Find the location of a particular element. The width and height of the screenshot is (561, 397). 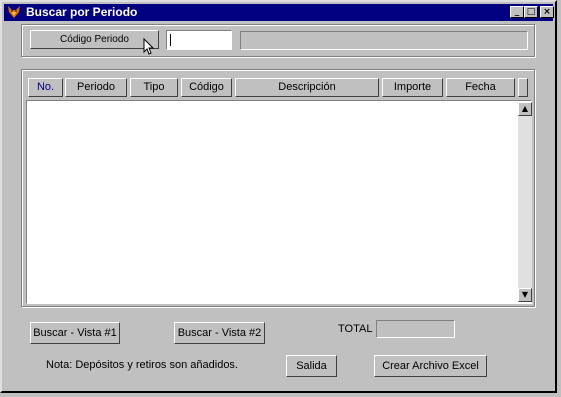

crear-excel-button: Crear Archivo Excel is located at coordinates (430, 366).